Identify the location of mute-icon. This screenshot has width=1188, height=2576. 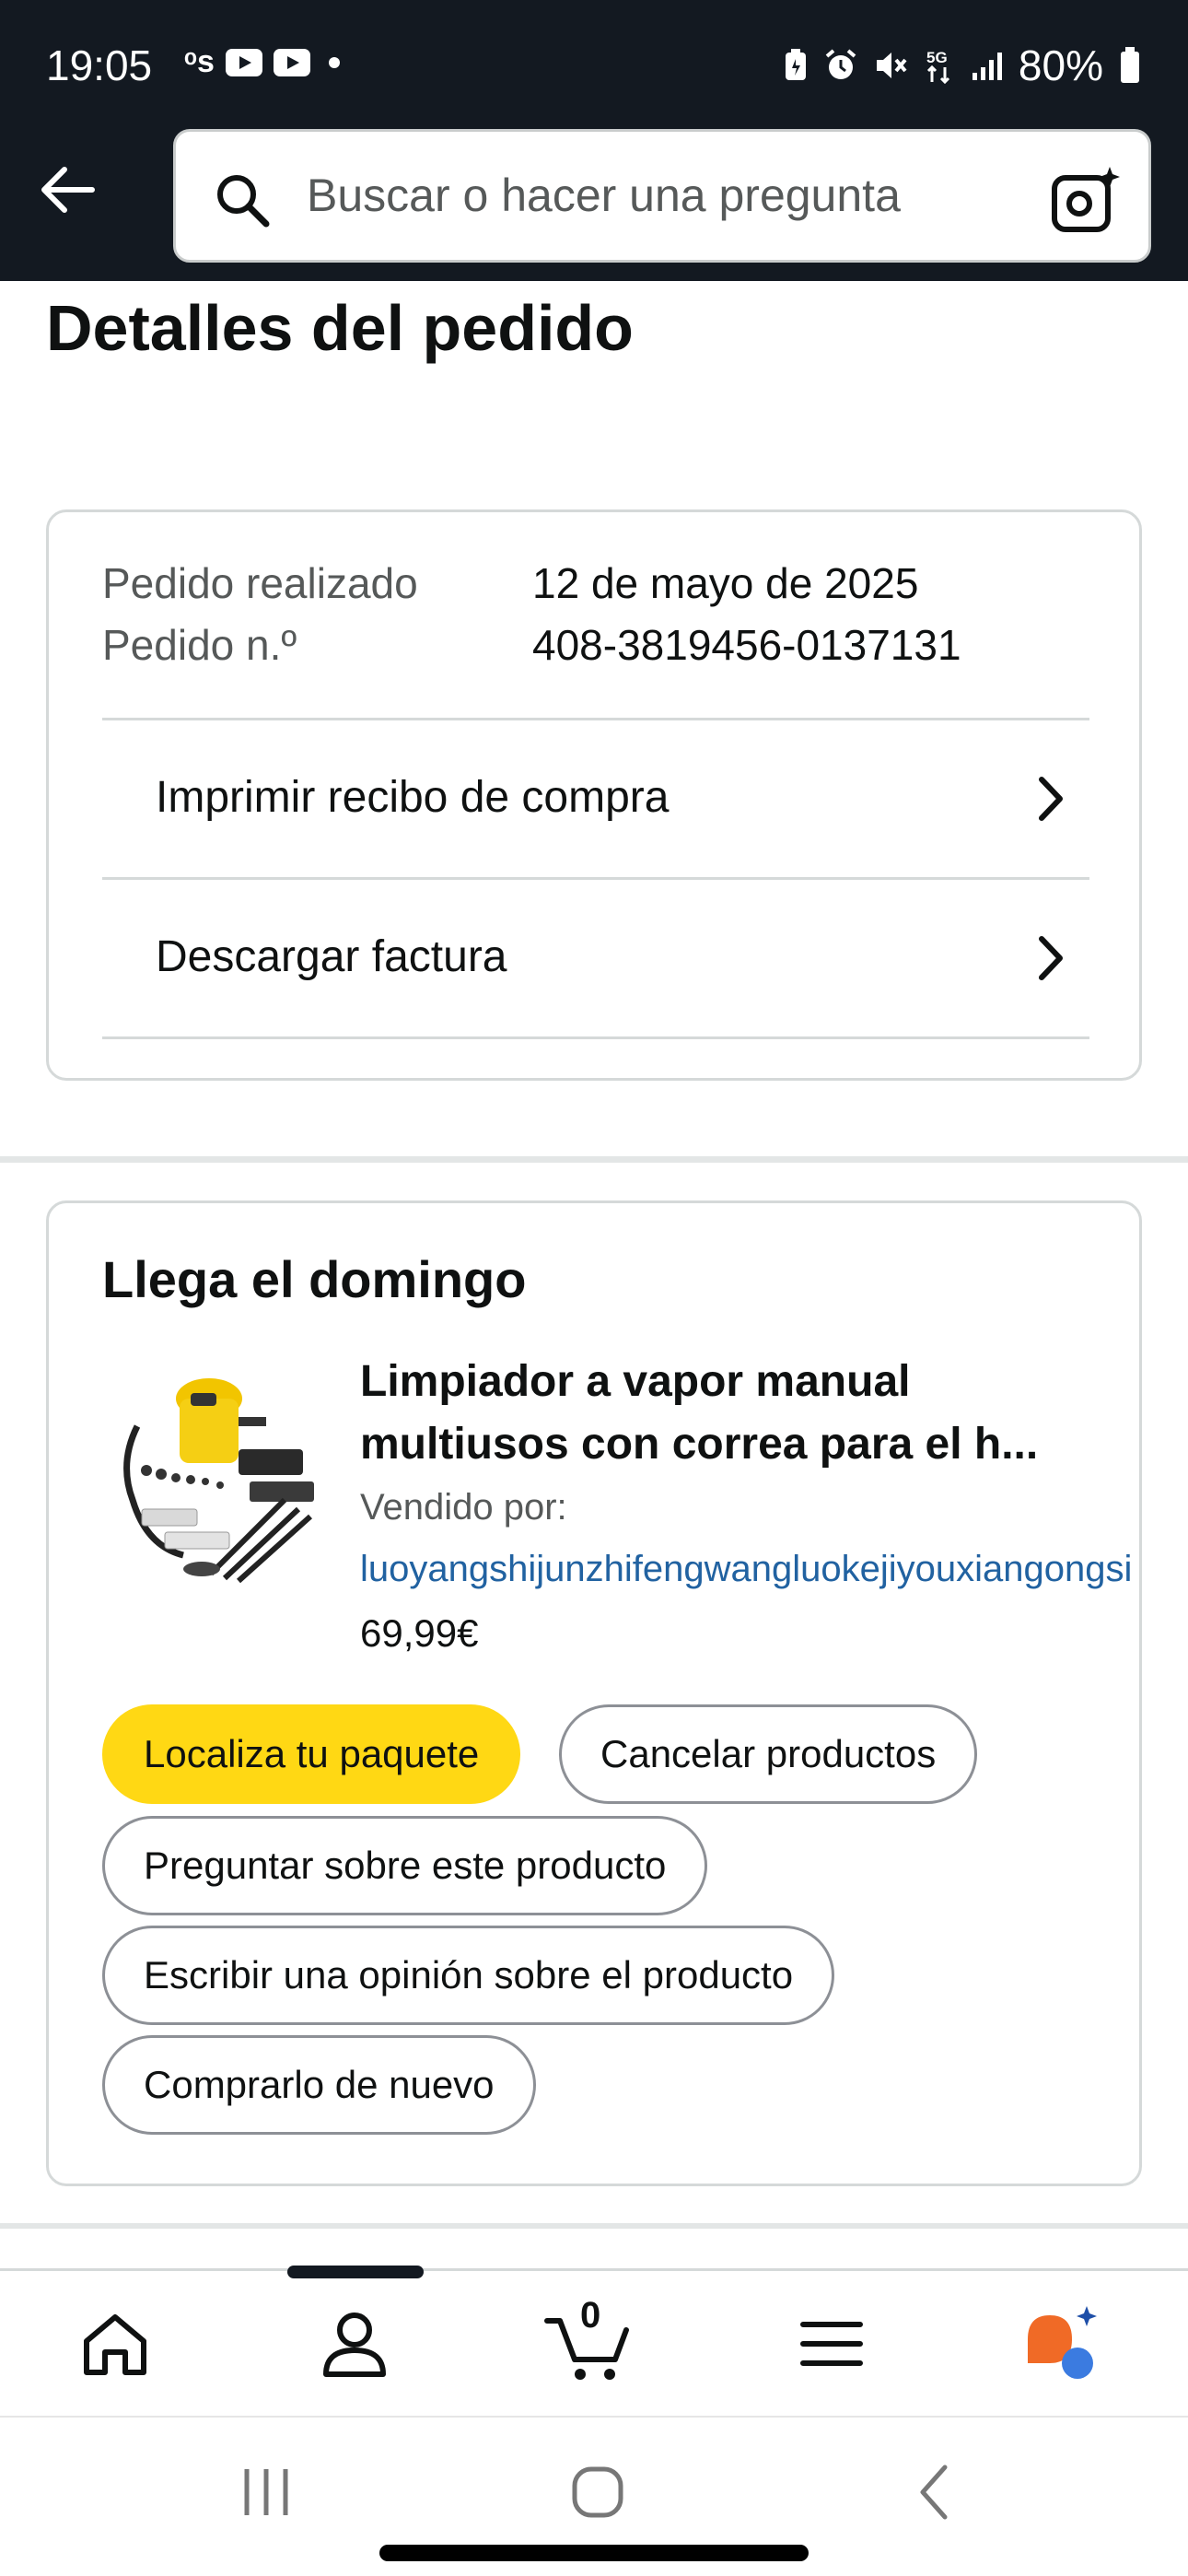
(891, 65).